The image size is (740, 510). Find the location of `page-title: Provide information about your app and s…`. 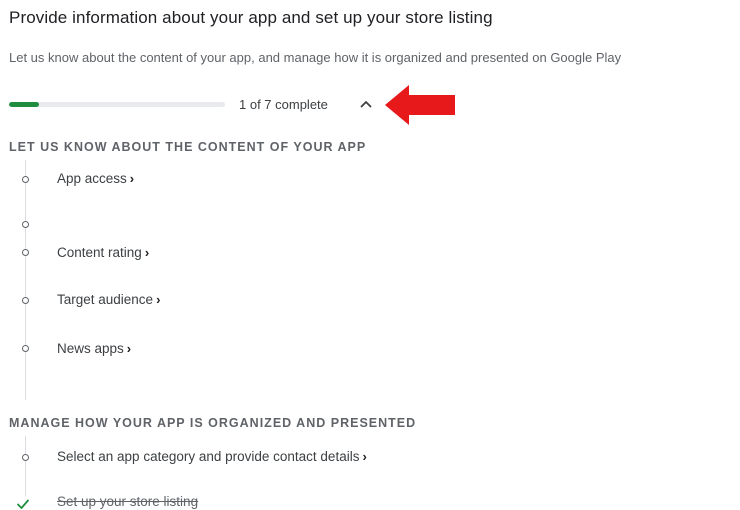

page-title: Provide information about your app and s… is located at coordinates (251, 17).